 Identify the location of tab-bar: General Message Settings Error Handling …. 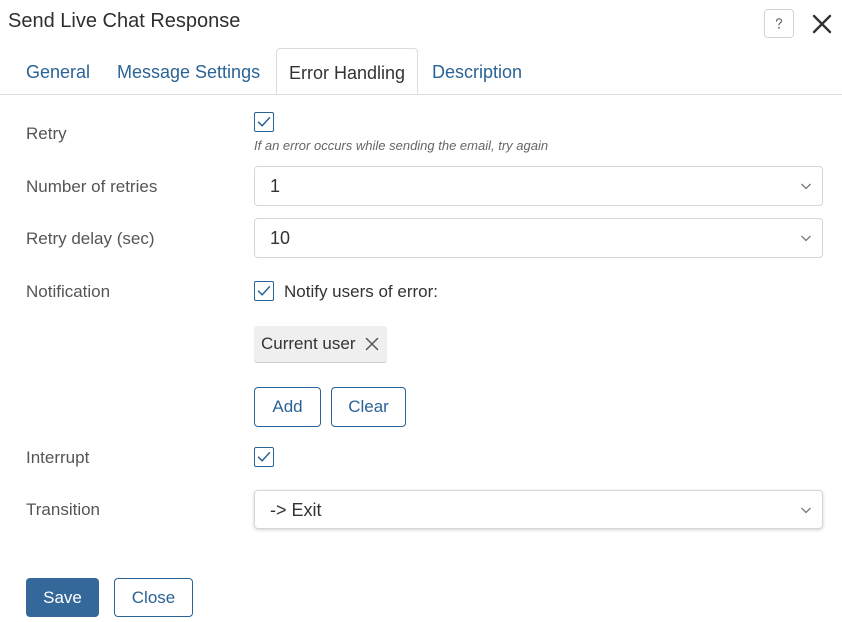
(421, 71).